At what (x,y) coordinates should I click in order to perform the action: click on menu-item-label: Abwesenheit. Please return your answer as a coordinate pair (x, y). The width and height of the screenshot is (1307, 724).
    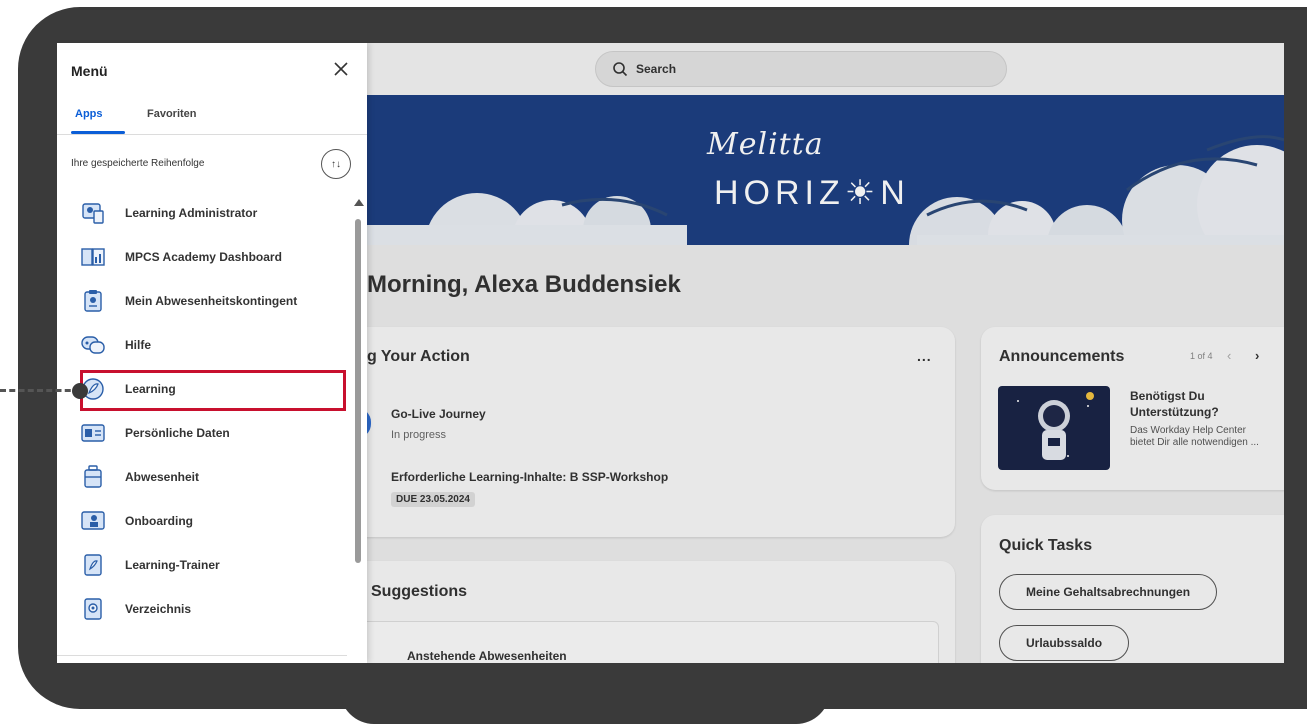
    Looking at the image, I should click on (162, 477).